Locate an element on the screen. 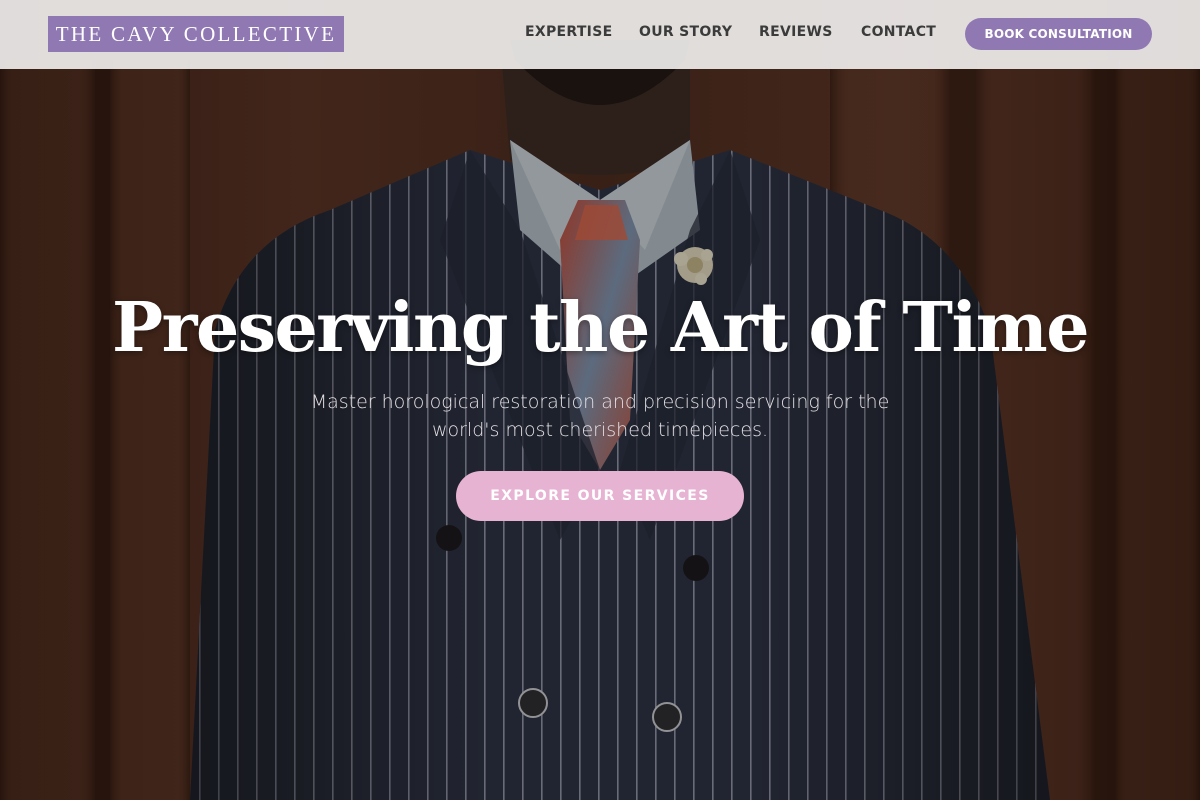 The width and height of the screenshot is (1200, 800). nav-link-expertise: EXPERTISE is located at coordinates (568, 32).